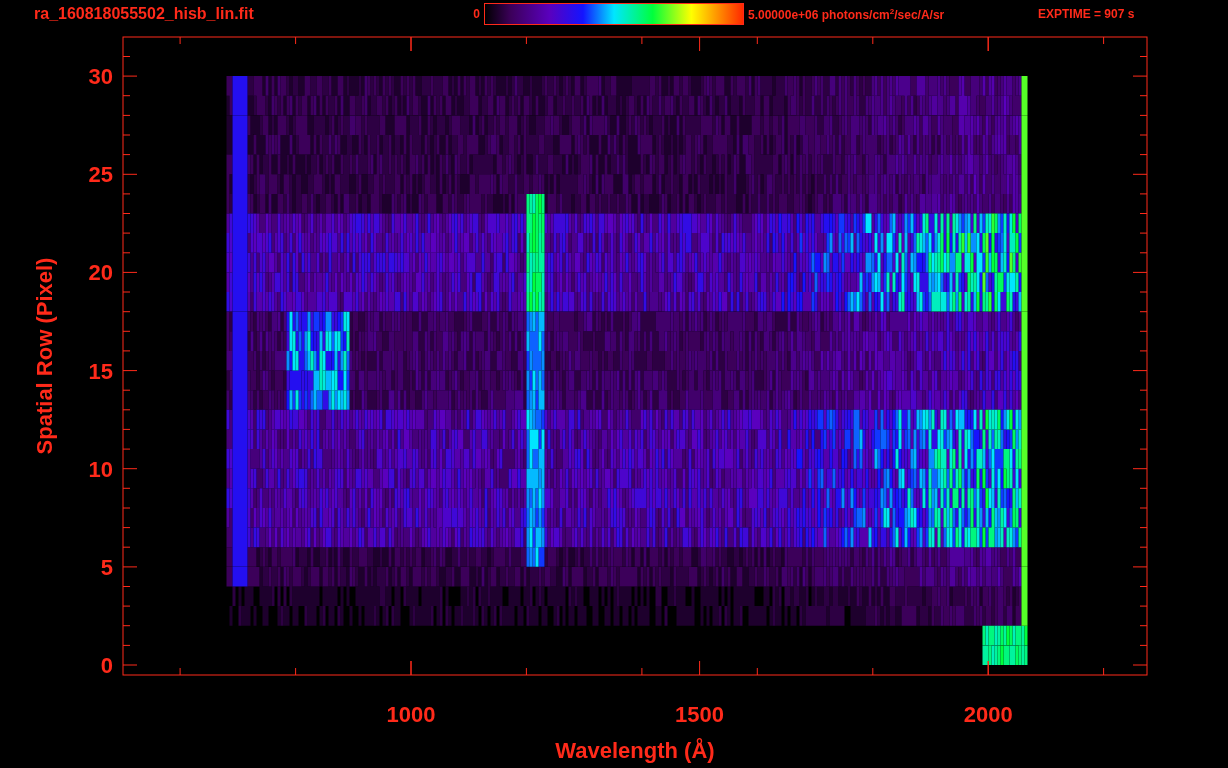 This screenshot has width=1228, height=768. What do you see at coordinates (106, 665) in the screenshot?
I see `tick-label: 0` at bounding box center [106, 665].